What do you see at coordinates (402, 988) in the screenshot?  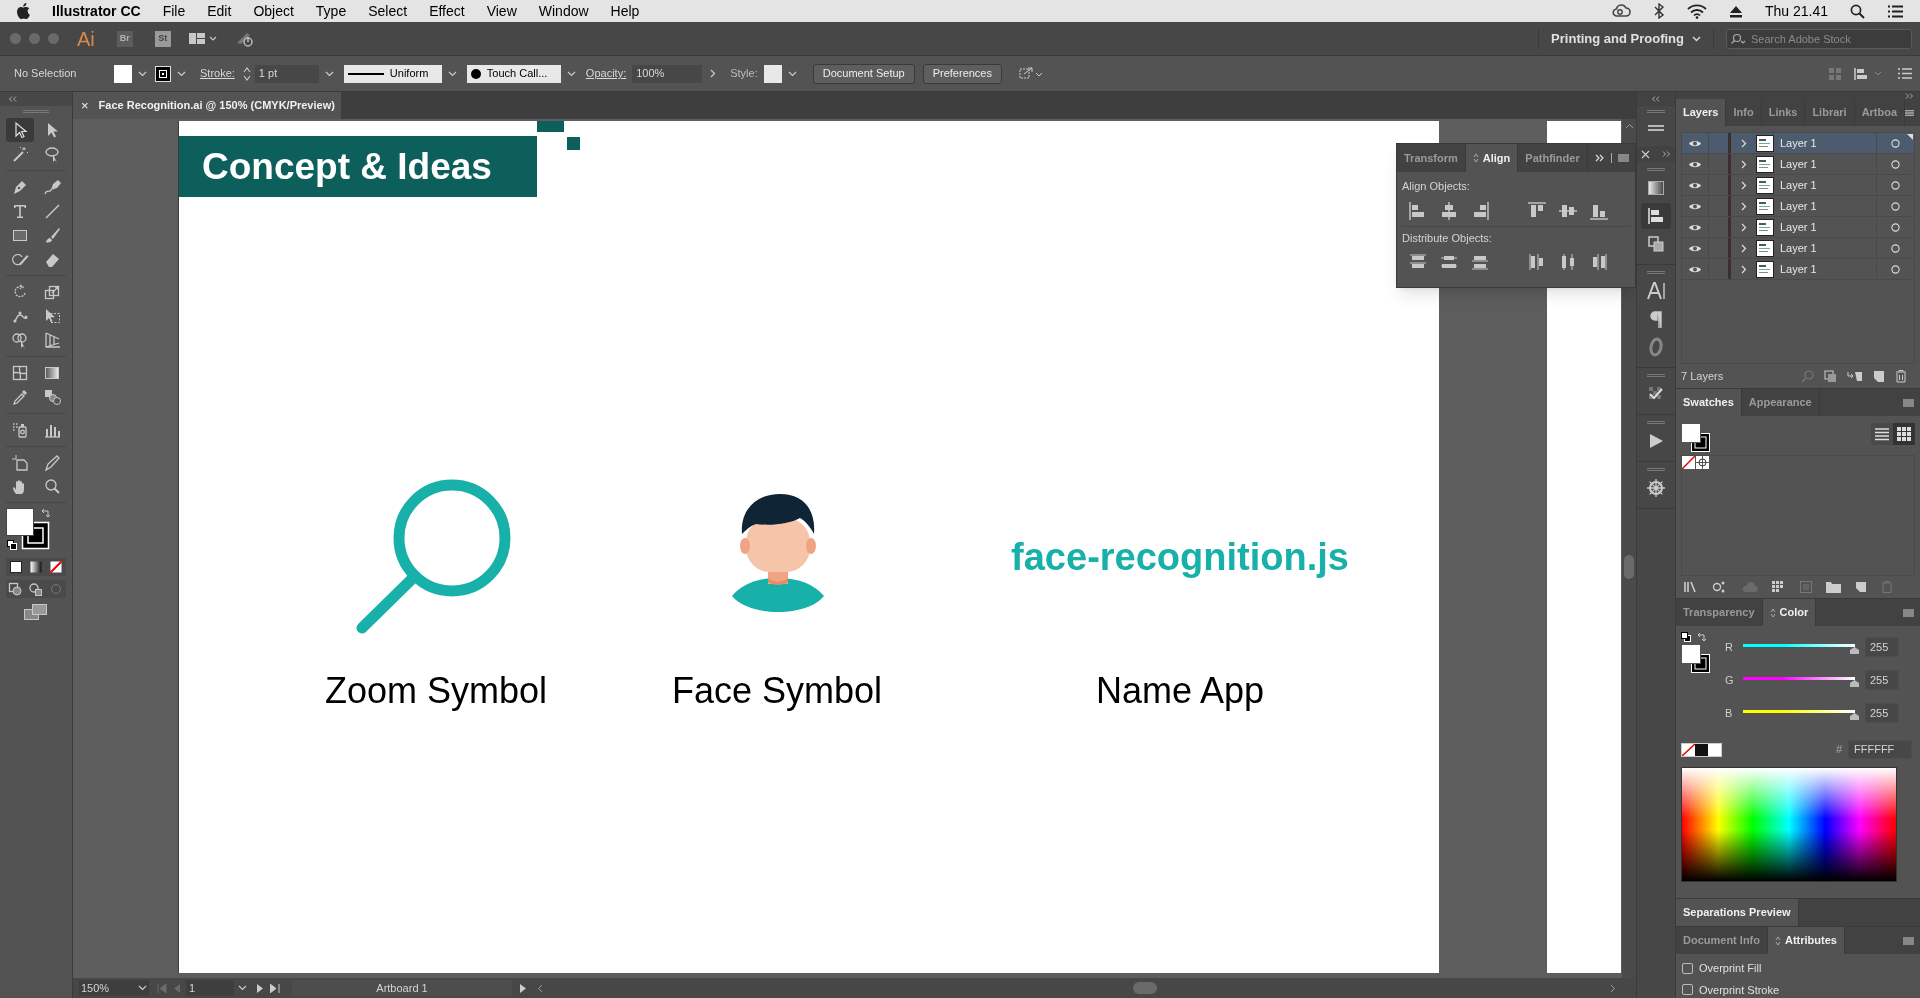 I see `status-field: Artboard 1` at bounding box center [402, 988].